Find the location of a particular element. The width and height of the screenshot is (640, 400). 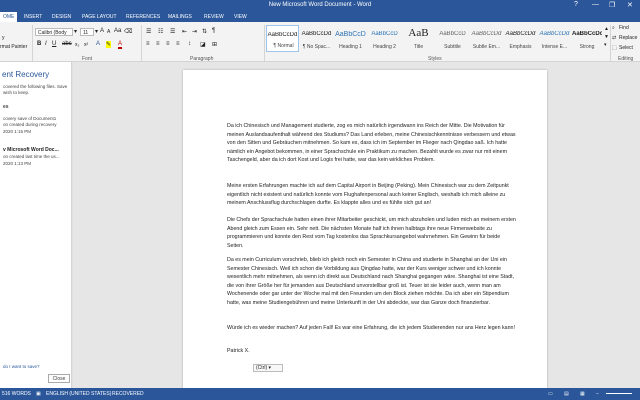

style-preview: AaBbCcDc is located at coordinates (587, 34).